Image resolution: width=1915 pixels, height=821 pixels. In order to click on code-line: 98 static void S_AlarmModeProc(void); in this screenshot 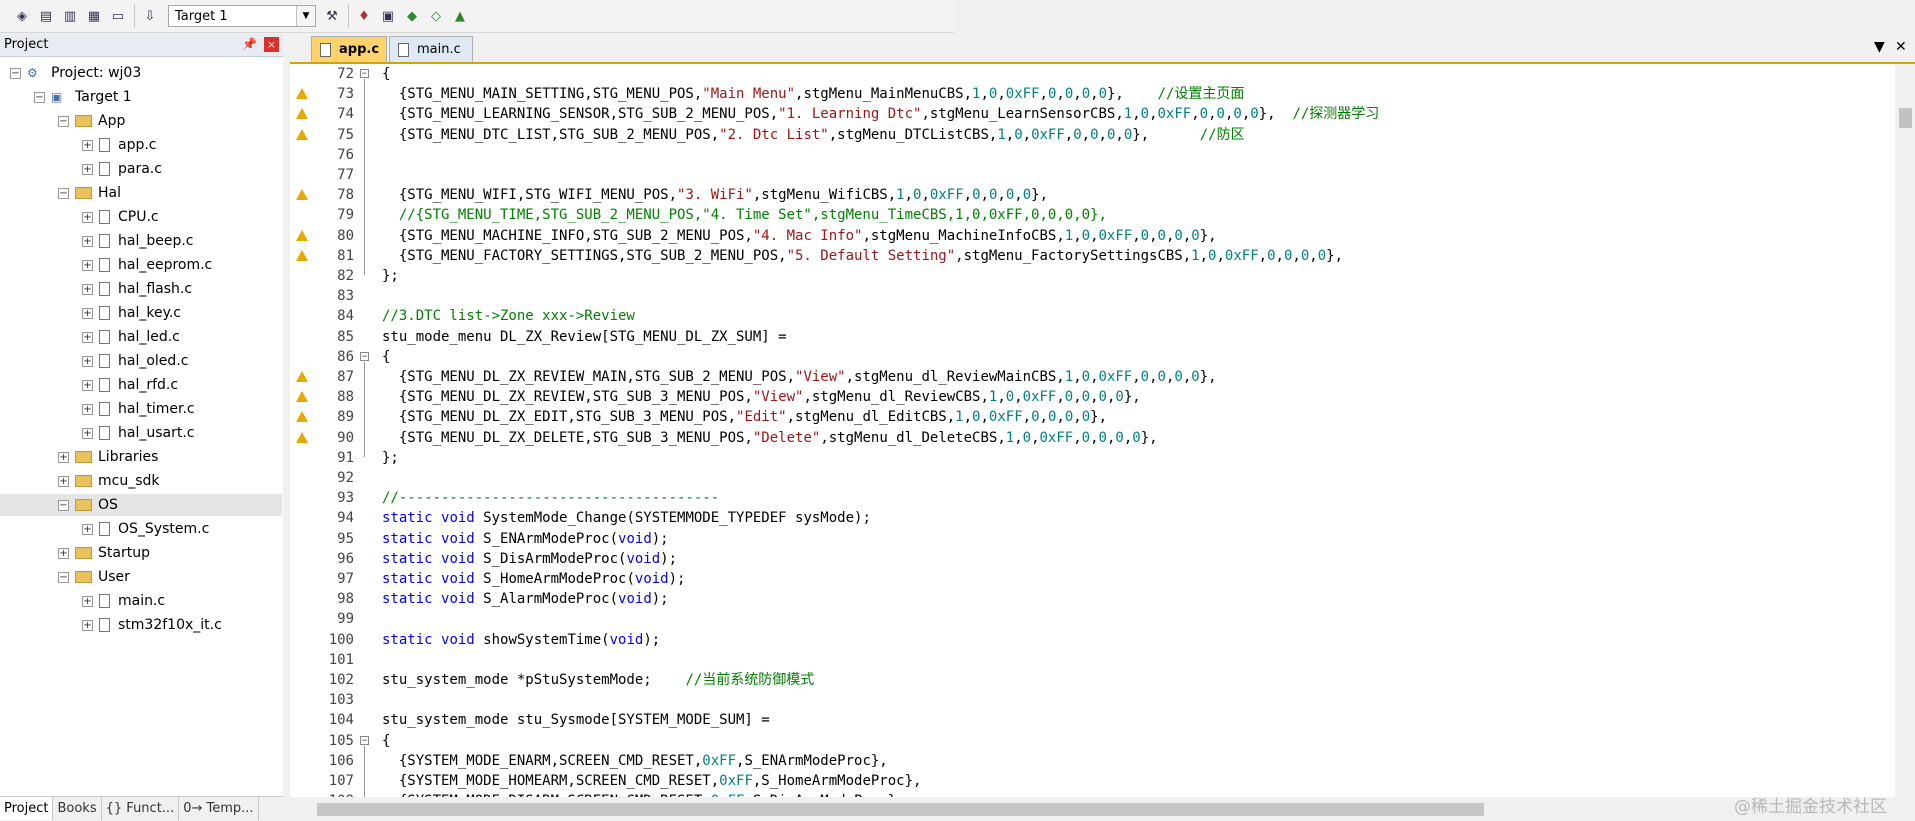, I will do `click(1092, 599)`.